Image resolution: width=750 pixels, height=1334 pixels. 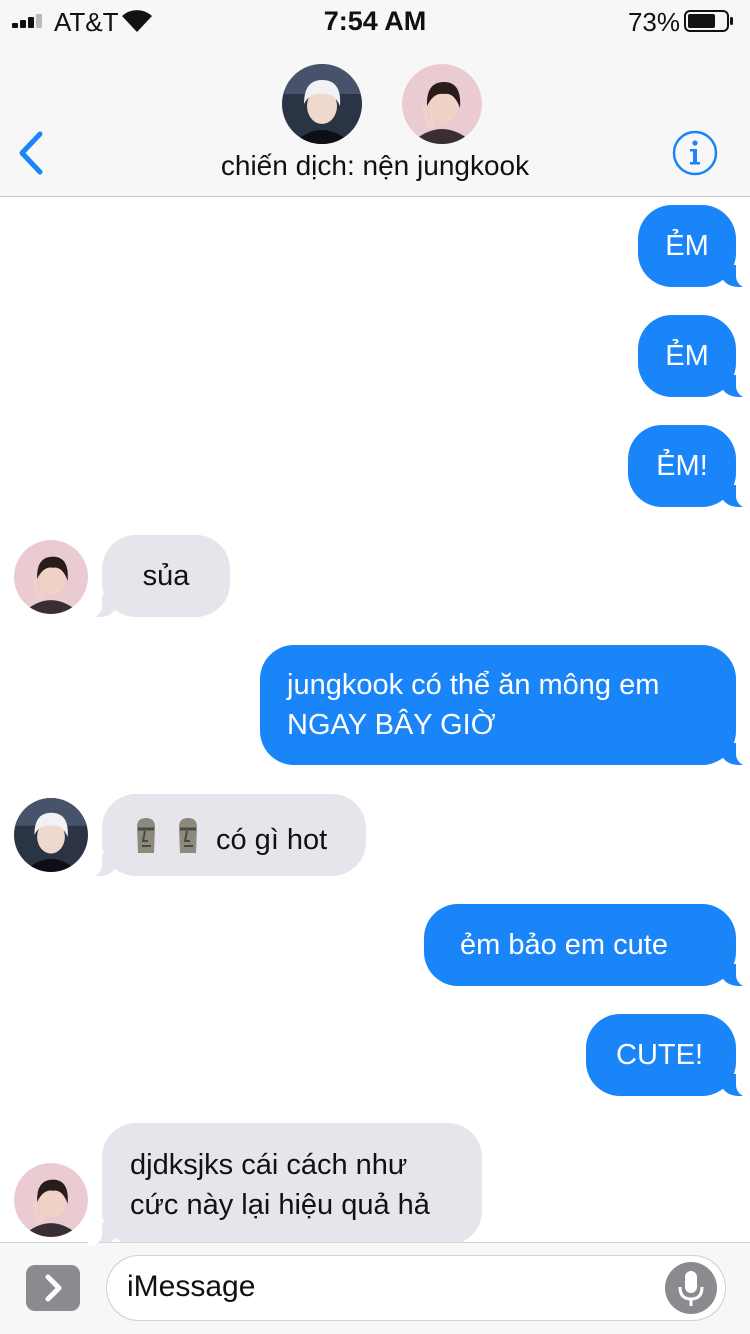 I want to click on apps-button, so click(x=53, y=1288).